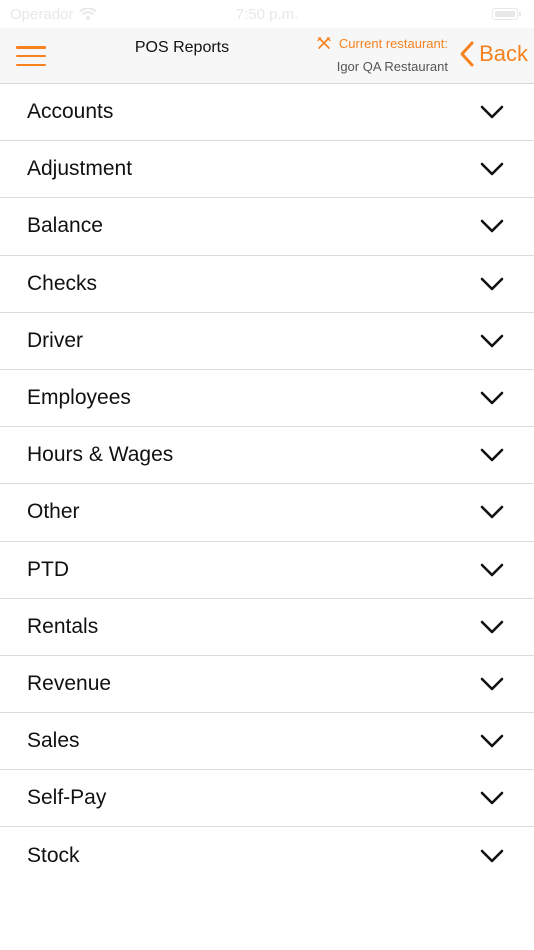 This screenshot has height=950, width=534. Describe the element at coordinates (53, 856) in the screenshot. I see `report-row-label: Stock` at that location.